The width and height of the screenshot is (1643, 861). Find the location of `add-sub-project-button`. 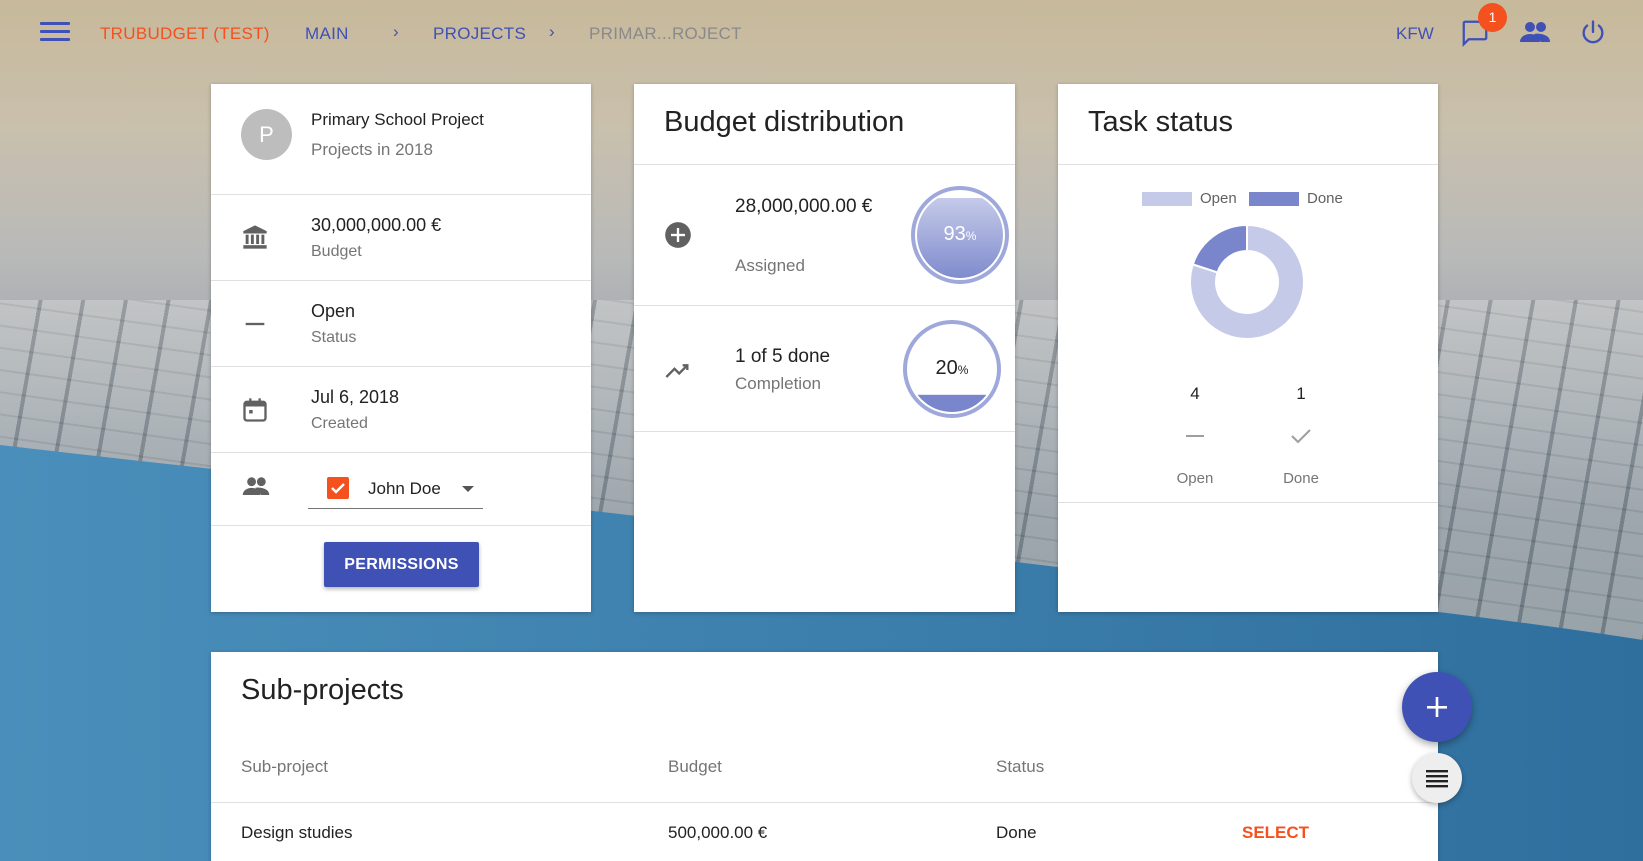

add-sub-project-button is located at coordinates (1437, 707).